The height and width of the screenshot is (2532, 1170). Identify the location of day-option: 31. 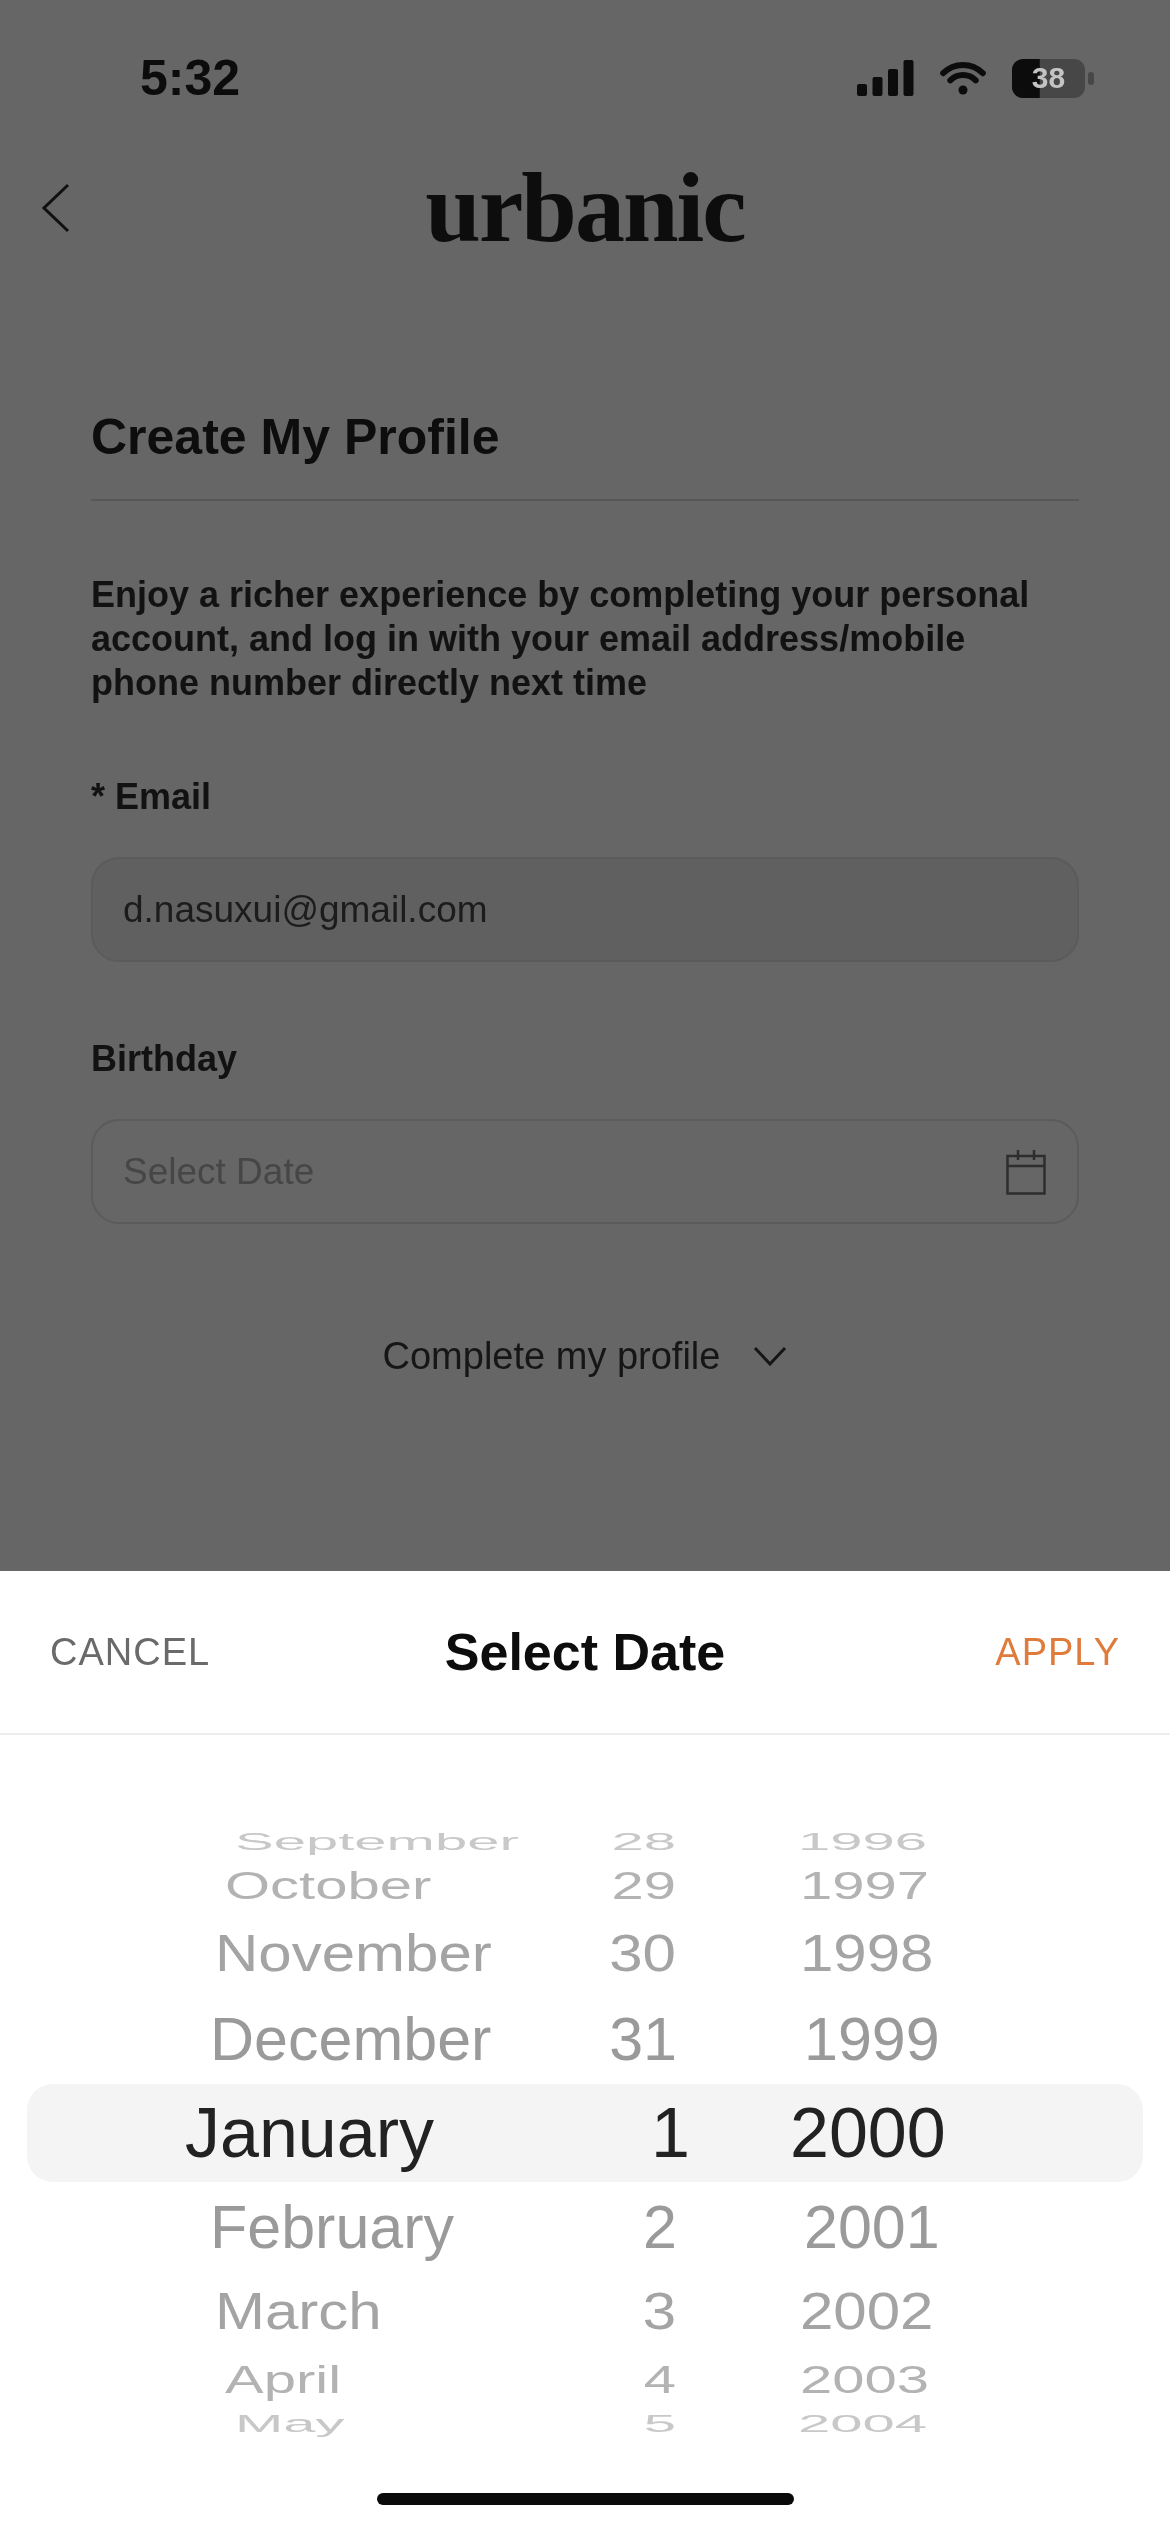
(643, 2039).